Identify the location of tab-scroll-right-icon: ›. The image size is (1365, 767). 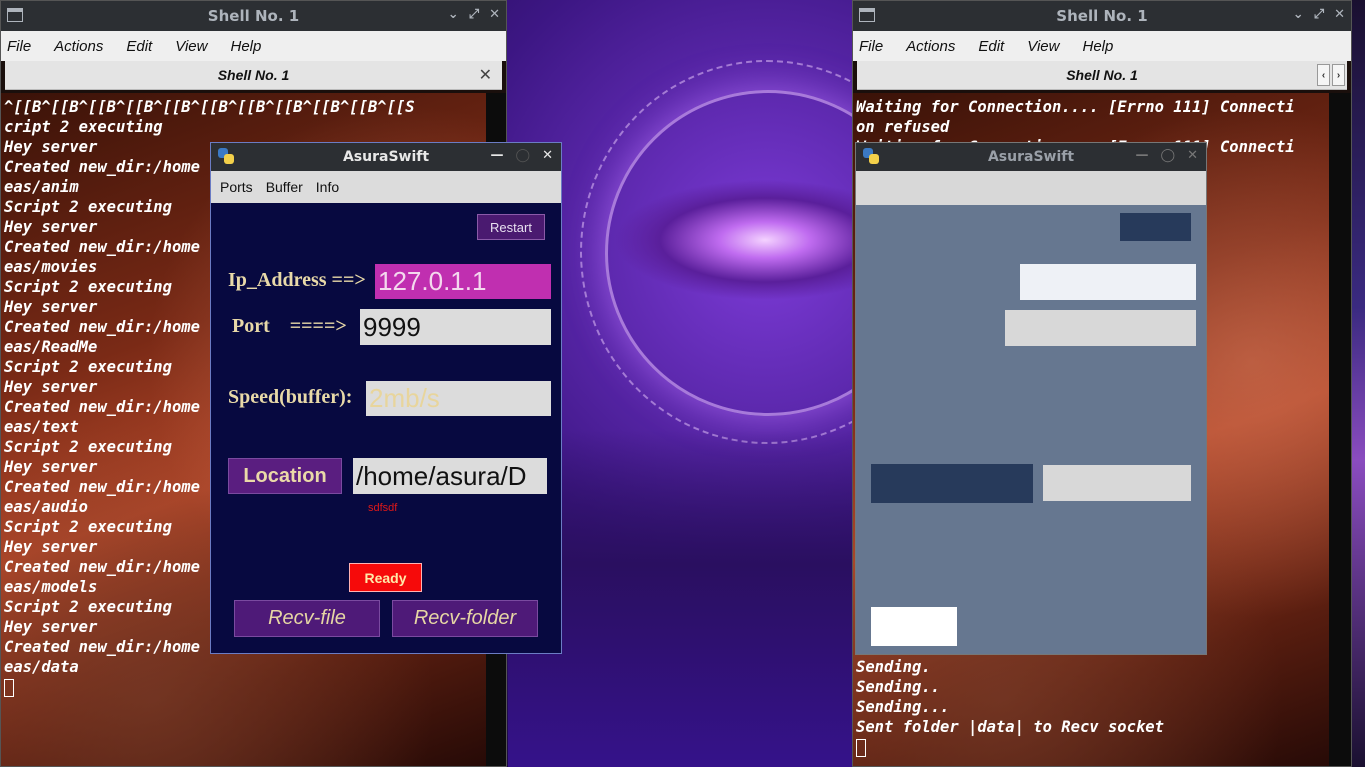
(1338, 75).